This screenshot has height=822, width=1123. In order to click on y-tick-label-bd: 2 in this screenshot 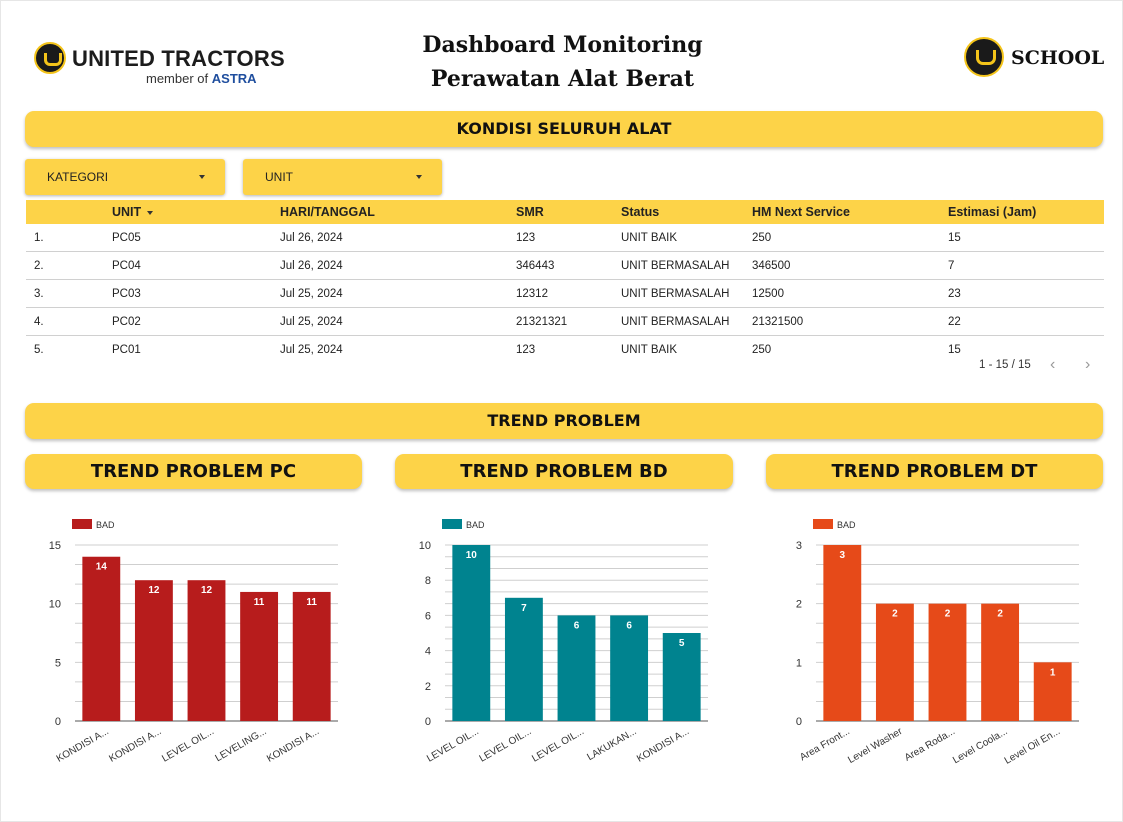, I will do `click(428, 687)`.